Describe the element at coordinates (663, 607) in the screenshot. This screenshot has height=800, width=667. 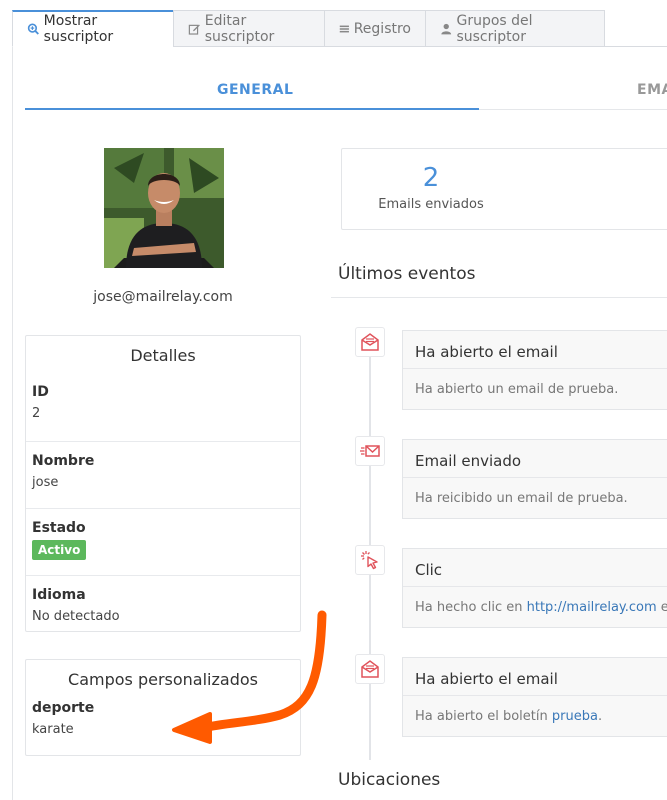
I see `event-desc-tail: en e` at that location.